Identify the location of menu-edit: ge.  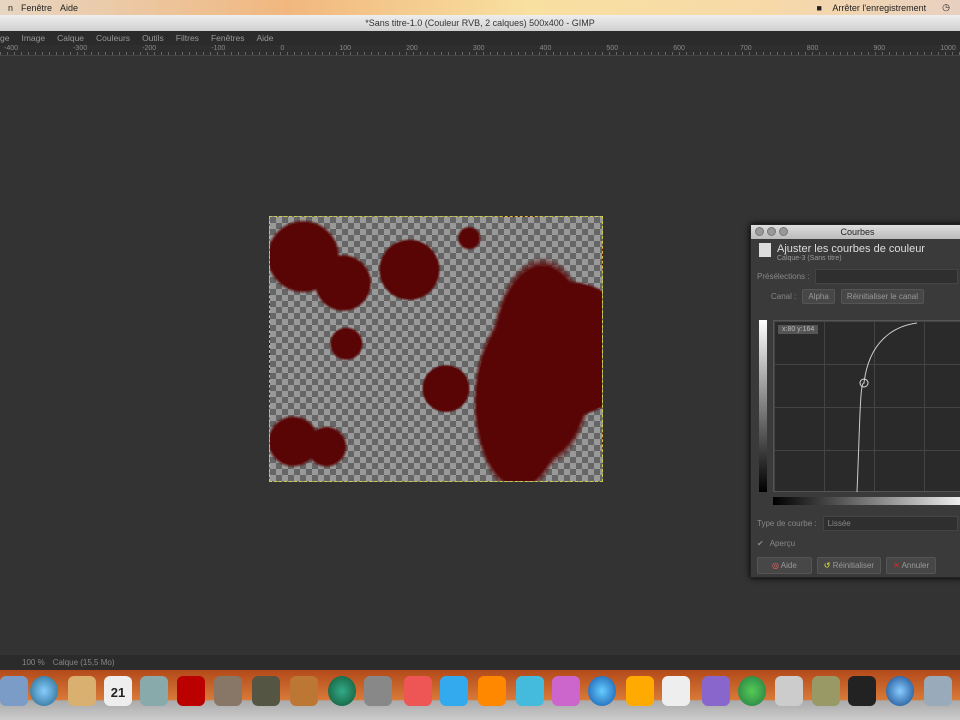
(4, 38).